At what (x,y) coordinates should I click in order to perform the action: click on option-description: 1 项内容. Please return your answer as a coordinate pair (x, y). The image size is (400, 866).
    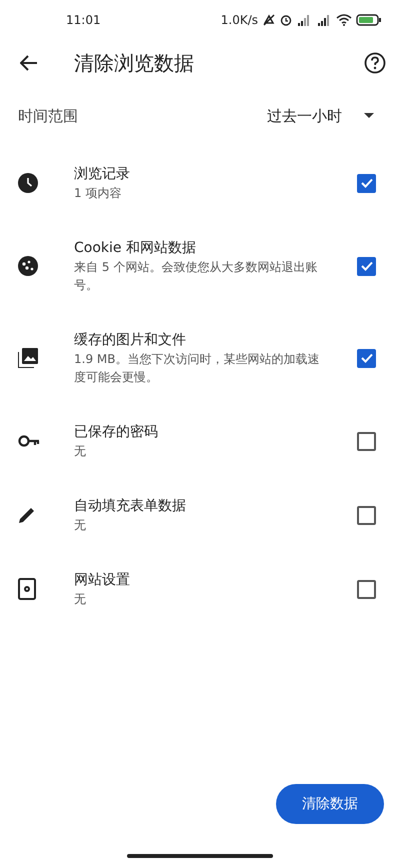
    Looking at the image, I should click on (98, 193).